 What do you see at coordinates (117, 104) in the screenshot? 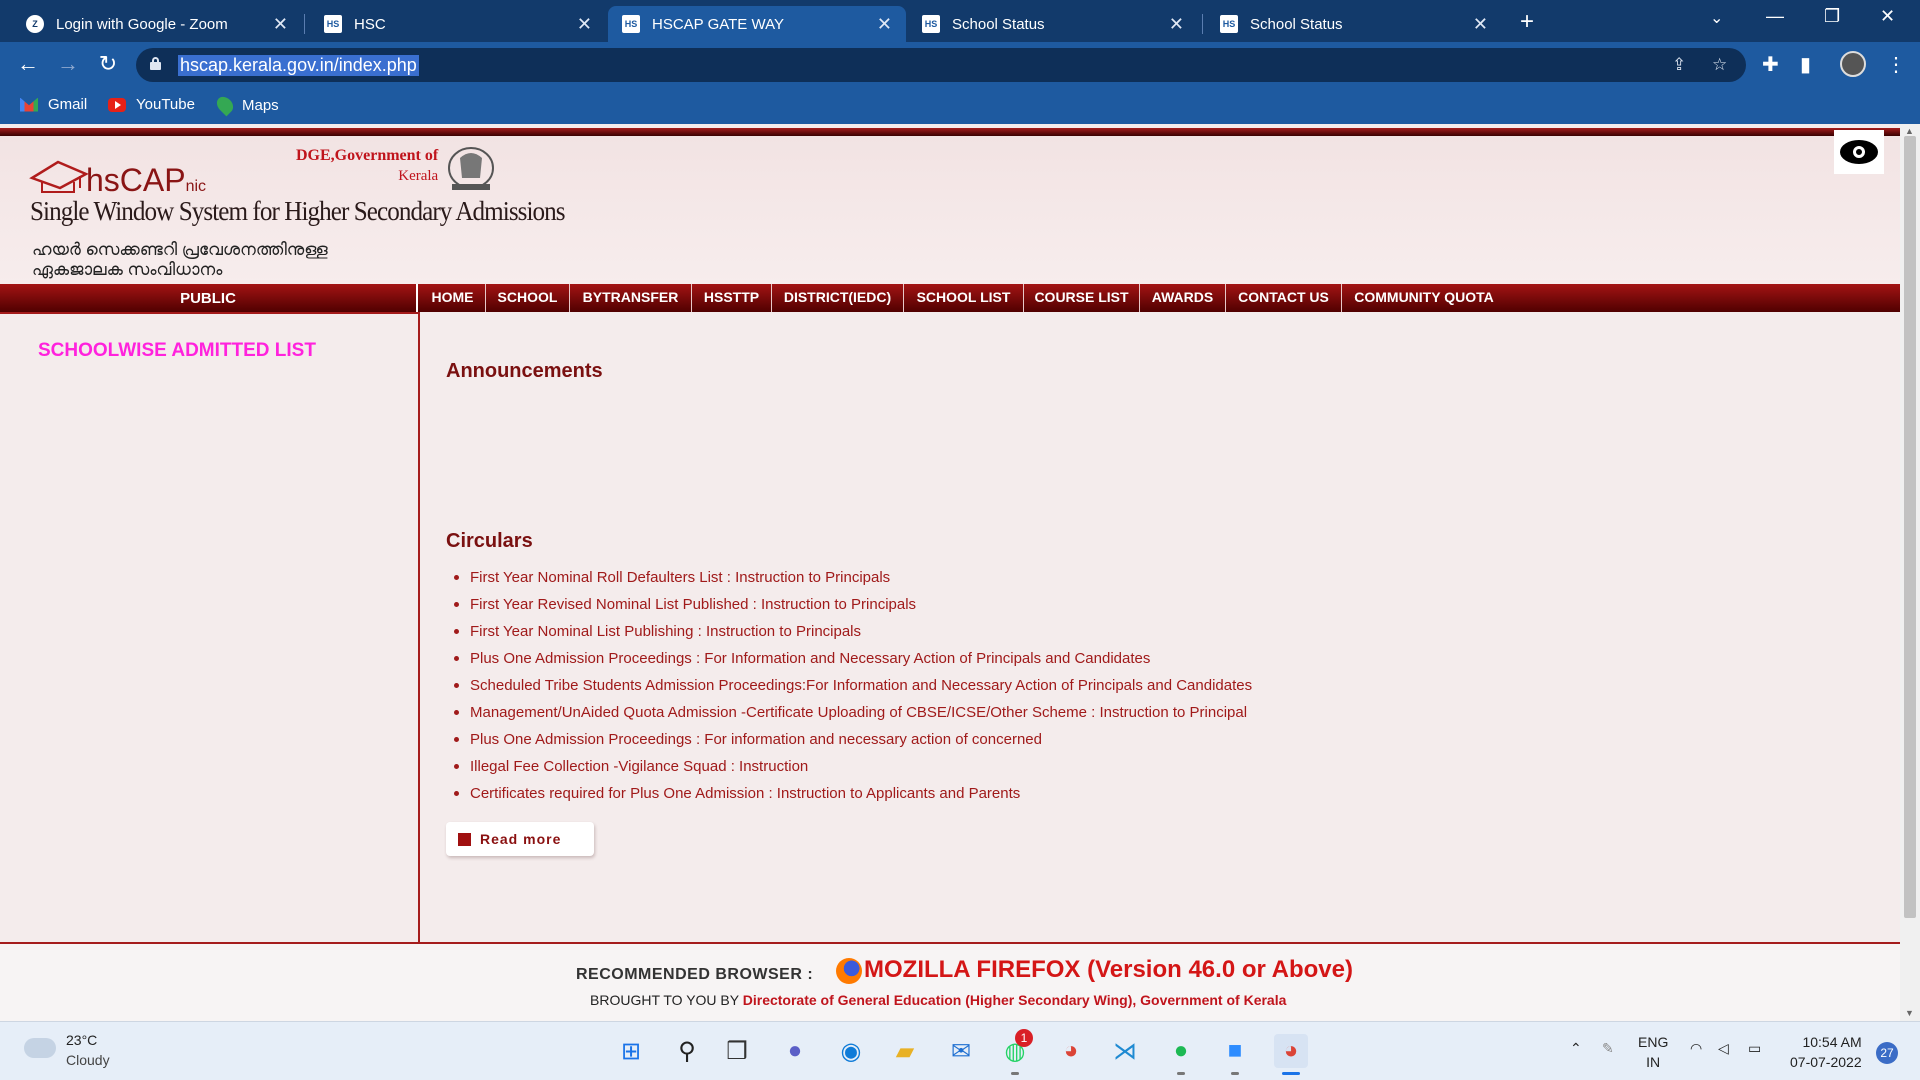
I see `youtube-icon` at bounding box center [117, 104].